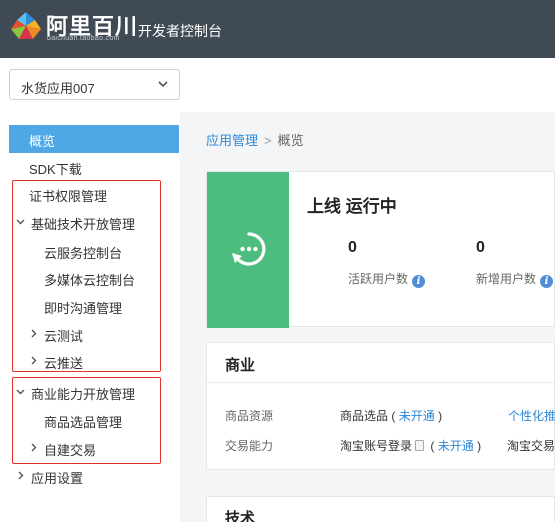  I want to click on status-icon-area, so click(248, 250).